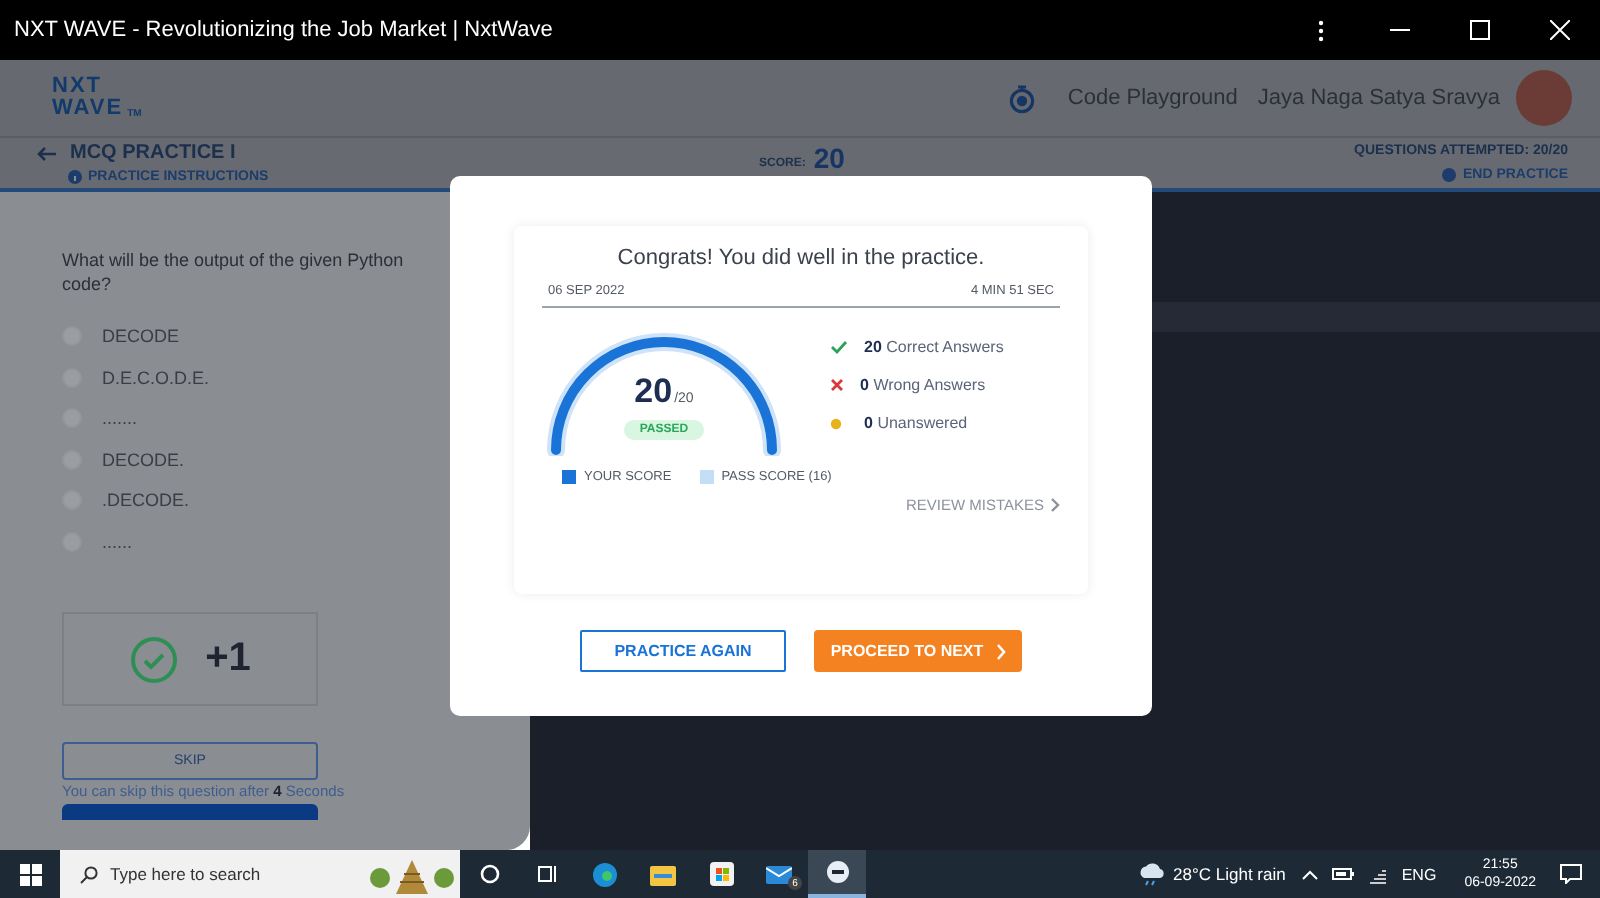  What do you see at coordinates (916, 423) in the screenshot?
I see `stat-text: 0 Unanswered` at bounding box center [916, 423].